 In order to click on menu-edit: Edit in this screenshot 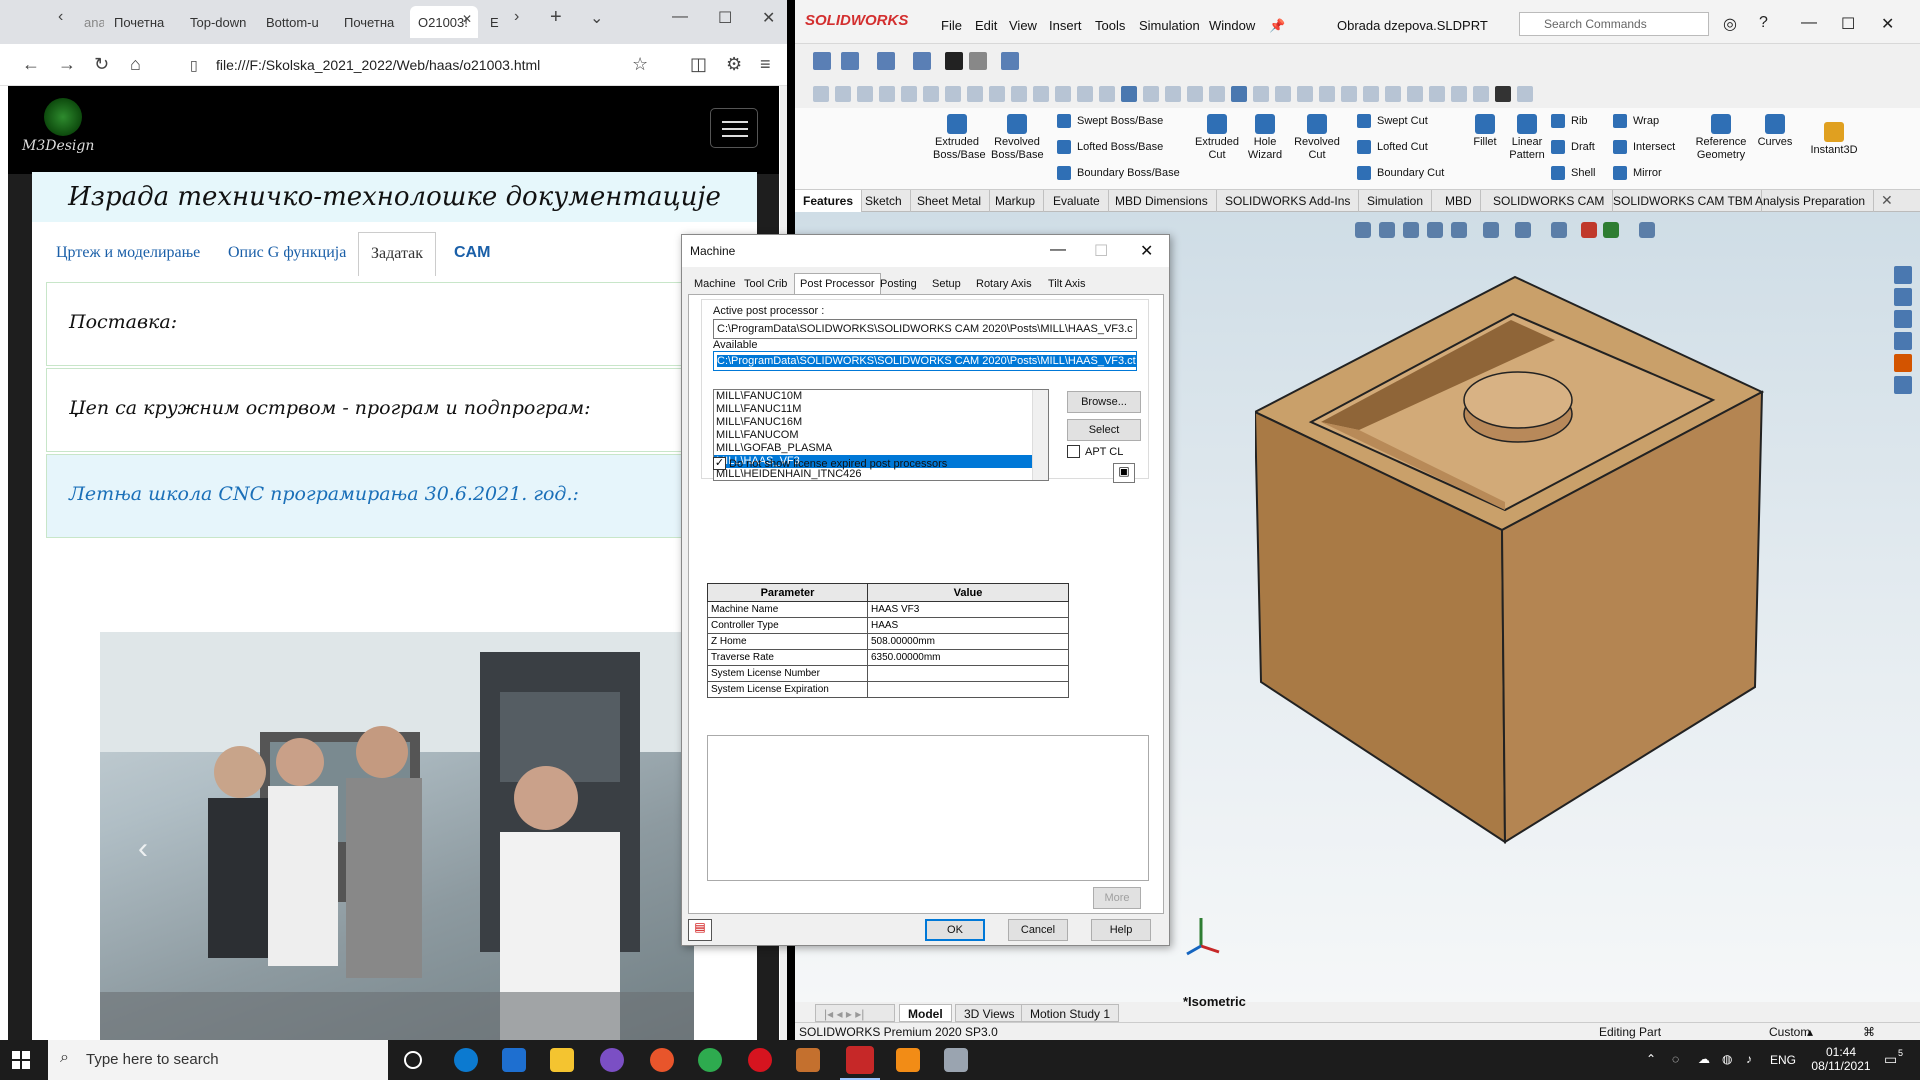, I will do `click(986, 25)`.